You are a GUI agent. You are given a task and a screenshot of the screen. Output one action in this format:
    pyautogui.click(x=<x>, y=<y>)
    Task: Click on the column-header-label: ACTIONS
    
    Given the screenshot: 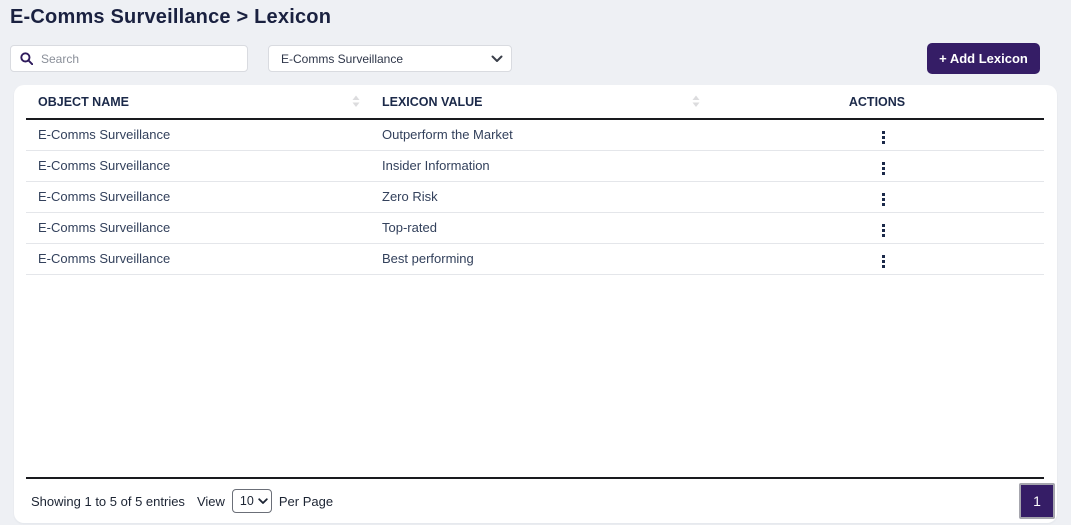 What is the action you would take?
    pyautogui.click(x=877, y=101)
    